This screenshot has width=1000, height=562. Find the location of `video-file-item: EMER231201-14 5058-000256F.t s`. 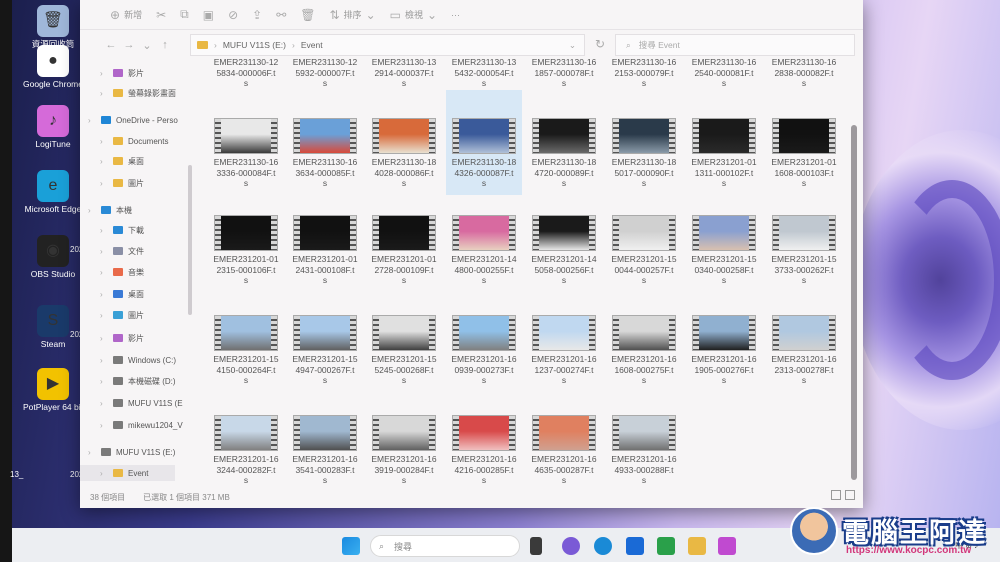

video-file-item: EMER231201-14 5058-000256F.t s is located at coordinates (564, 250).